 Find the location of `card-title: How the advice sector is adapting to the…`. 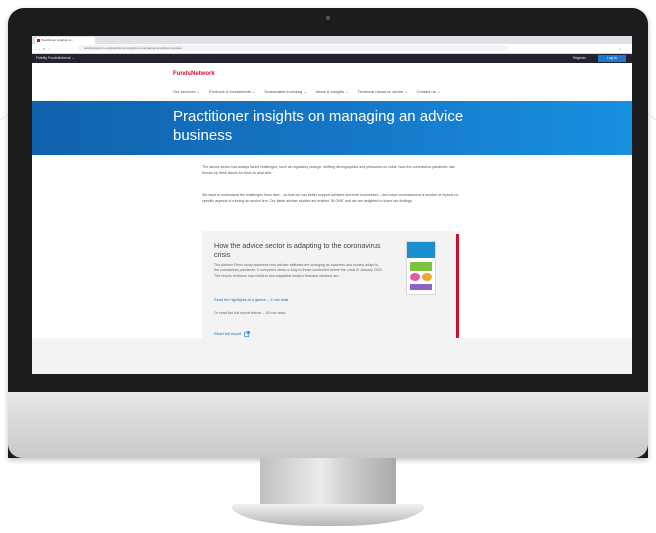

card-title: How the advice sector is adapting to the… is located at coordinates (297, 250).